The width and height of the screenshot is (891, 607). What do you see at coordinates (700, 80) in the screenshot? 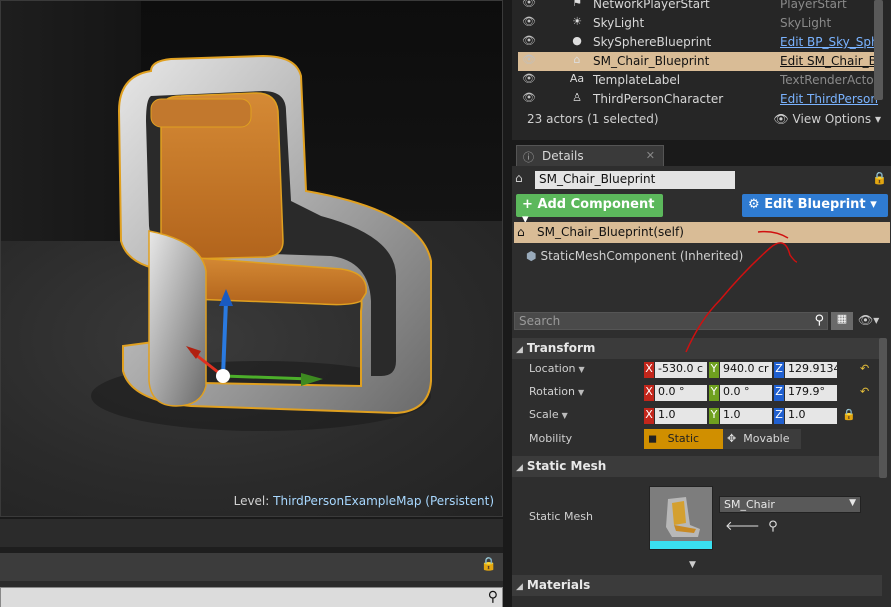
I see `outliner-row: 👁 Aa TemplateLabel TextRenderActor` at bounding box center [700, 80].